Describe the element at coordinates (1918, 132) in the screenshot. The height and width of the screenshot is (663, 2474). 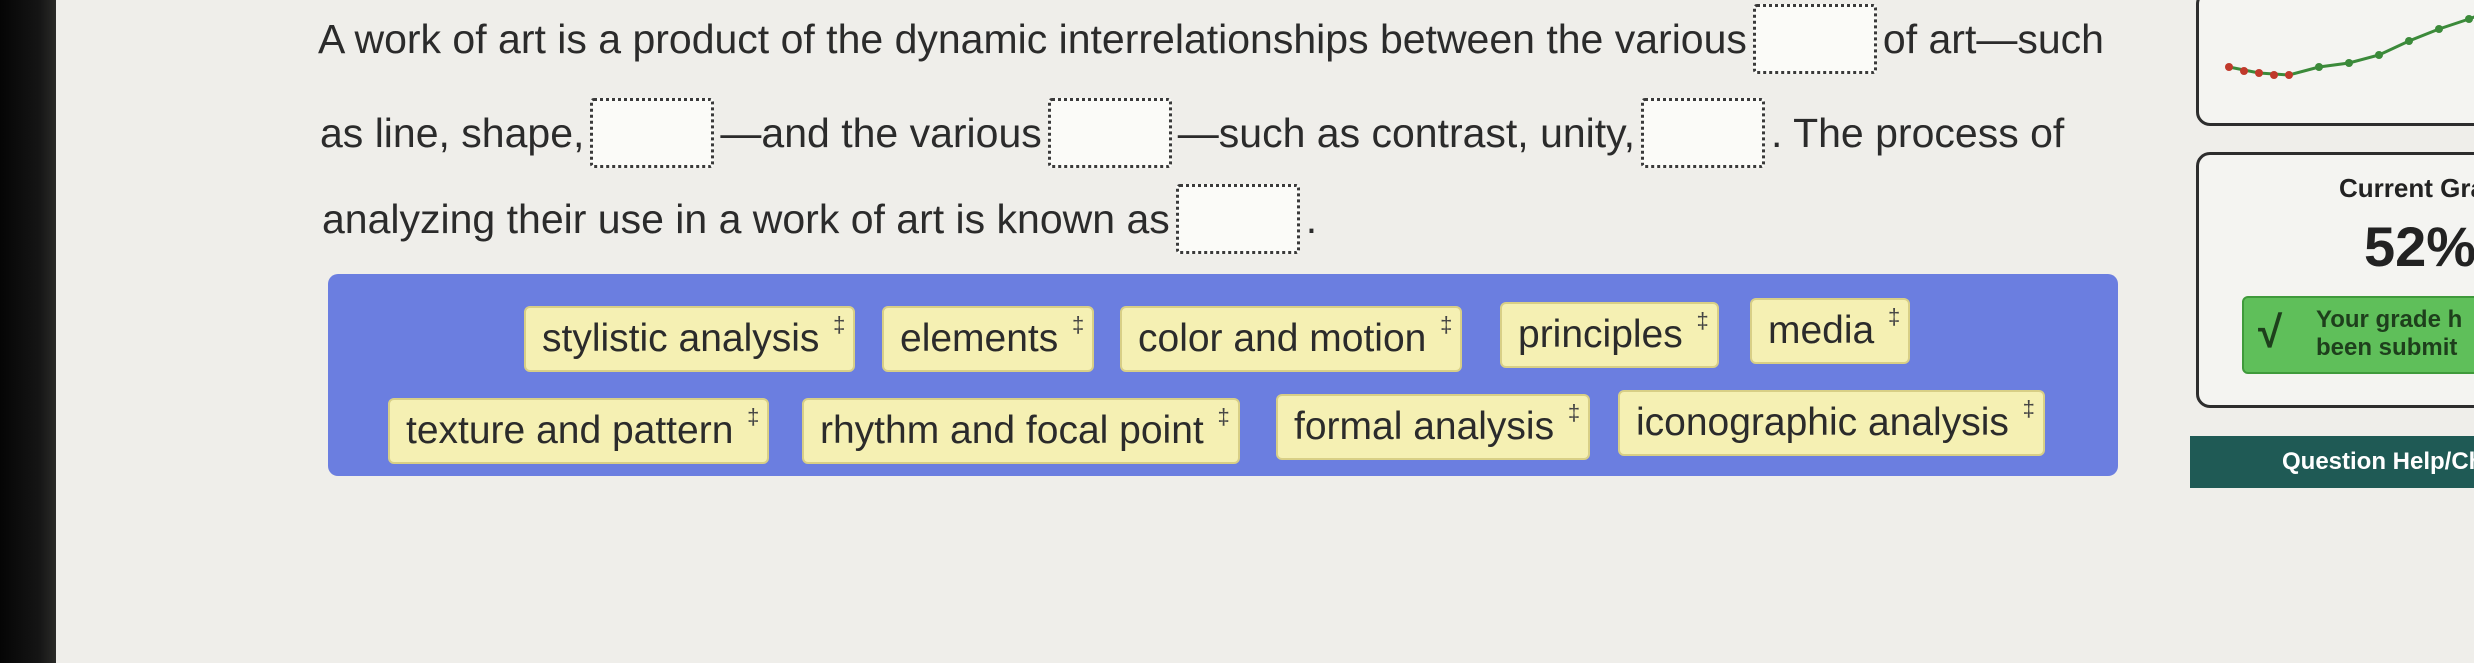
I see `question-text-2d: . The process of` at that location.